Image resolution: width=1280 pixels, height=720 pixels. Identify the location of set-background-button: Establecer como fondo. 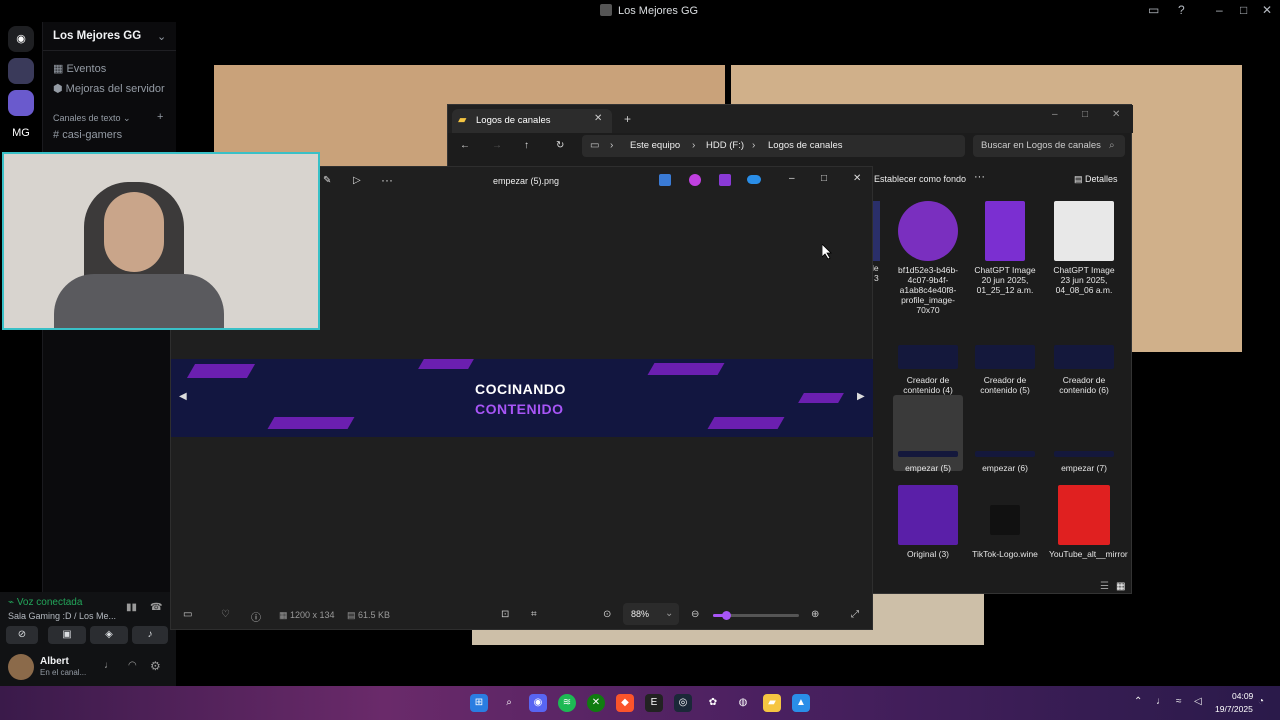
(920, 179).